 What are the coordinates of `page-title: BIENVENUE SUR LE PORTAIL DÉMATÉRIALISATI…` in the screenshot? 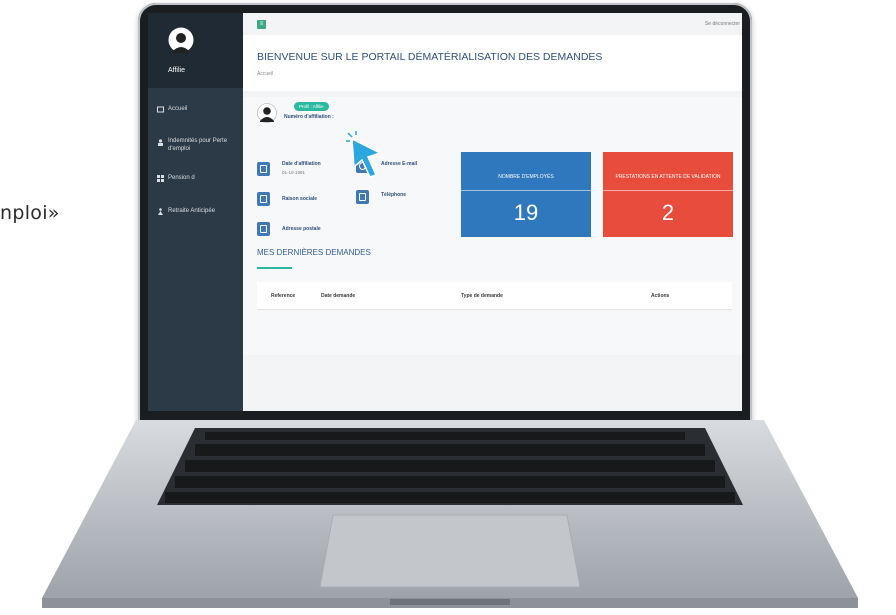 It's located at (430, 57).